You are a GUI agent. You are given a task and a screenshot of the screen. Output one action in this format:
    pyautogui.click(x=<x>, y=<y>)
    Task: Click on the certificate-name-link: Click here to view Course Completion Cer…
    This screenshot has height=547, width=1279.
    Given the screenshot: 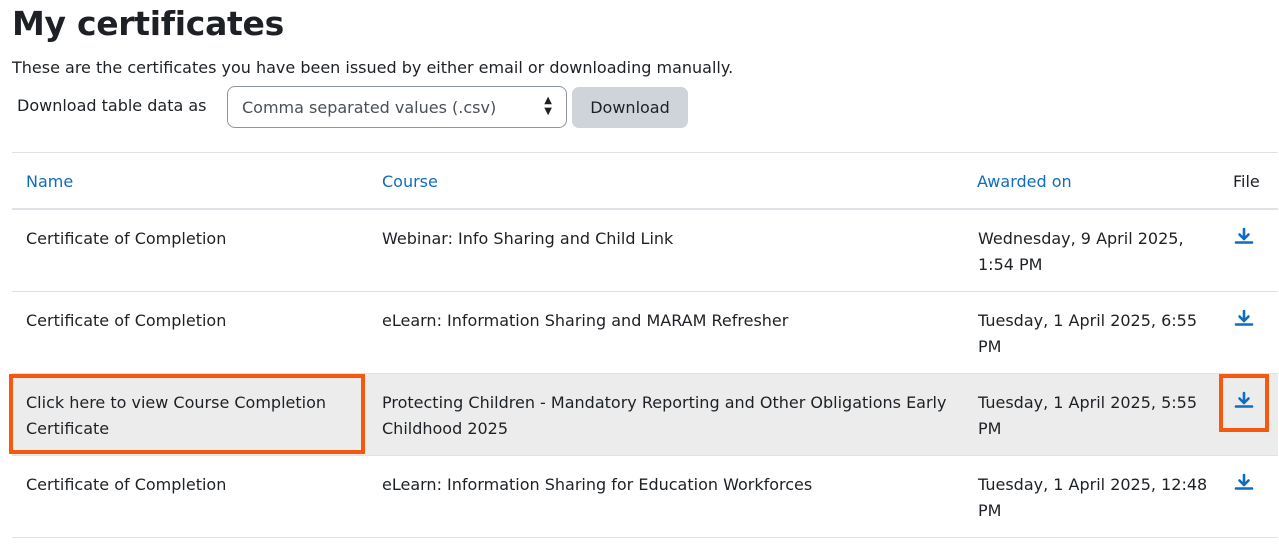 What is the action you would take?
    pyautogui.click(x=196, y=416)
    